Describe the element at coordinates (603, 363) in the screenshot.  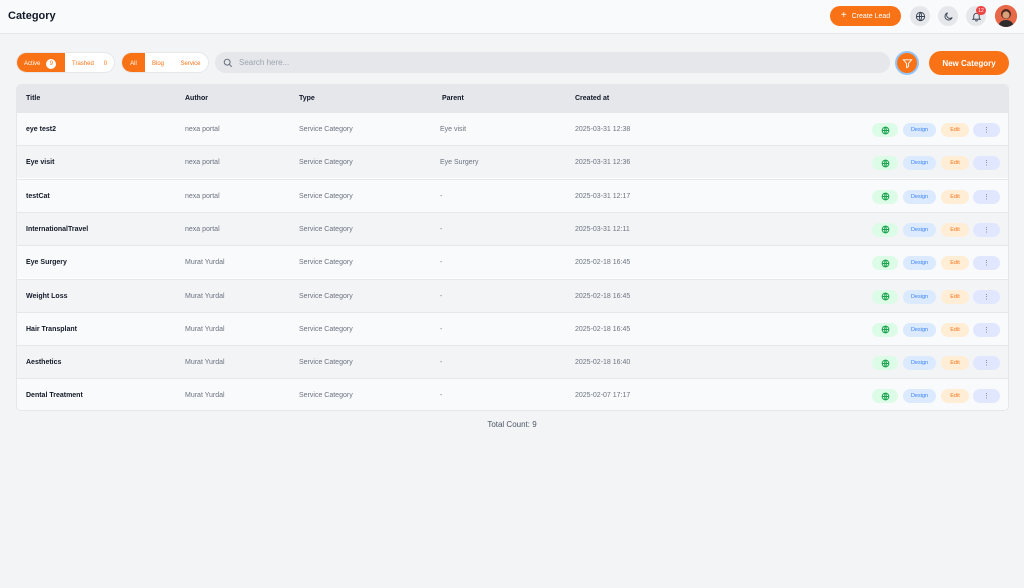
I see `row-created-at: 2025-02-18 16:40` at that location.